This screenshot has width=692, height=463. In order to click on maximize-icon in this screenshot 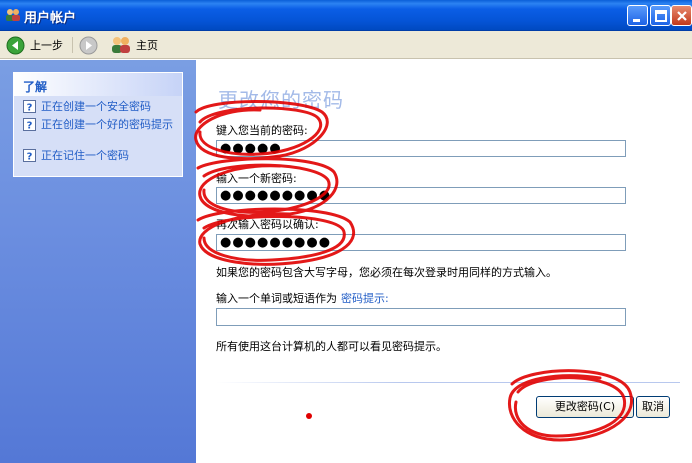, I will do `click(661, 16)`.